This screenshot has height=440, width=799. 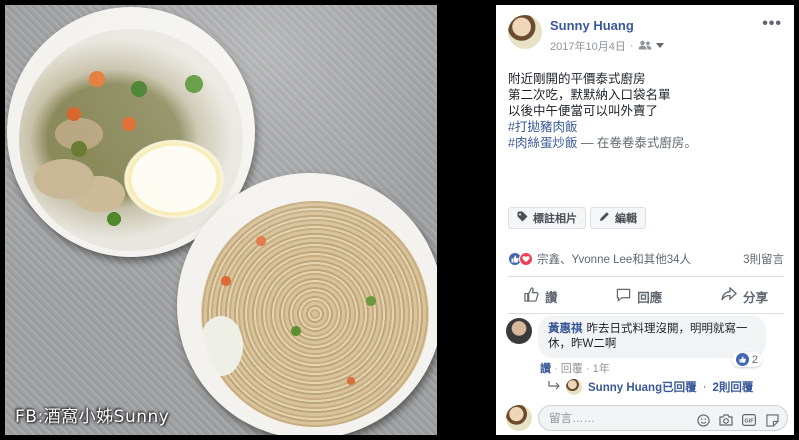 What do you see at coordinates (589, 95) in the screenshot?
I see `body-line-2: 第二次吃，默默納入口袋名單` at bounding box center [589, 95].